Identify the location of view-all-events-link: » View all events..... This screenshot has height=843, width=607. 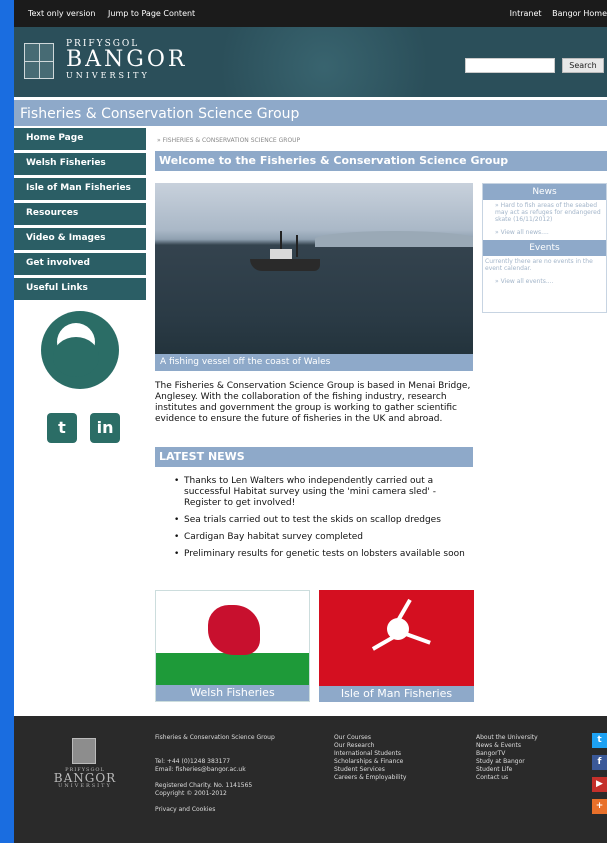
(544, 281).